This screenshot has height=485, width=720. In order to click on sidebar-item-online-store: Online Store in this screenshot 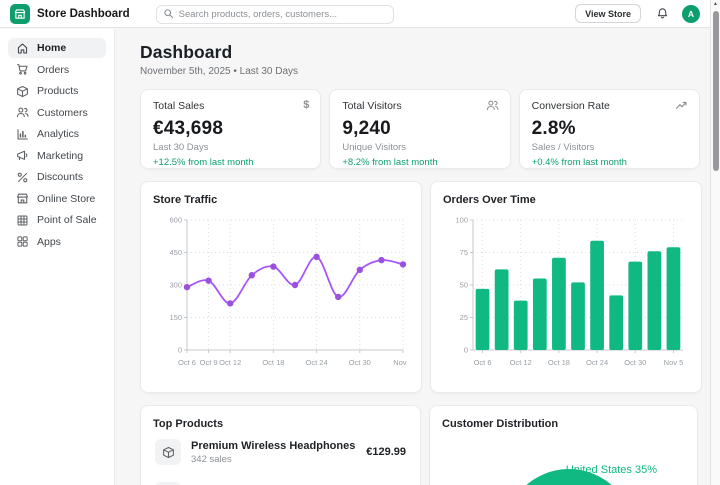, I will do `click(57, 199)`.